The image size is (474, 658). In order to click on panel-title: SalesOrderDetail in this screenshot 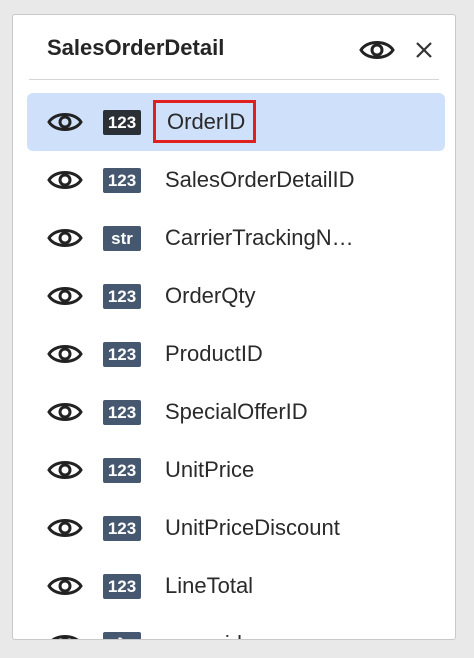, I will do `click(136, 47)`.